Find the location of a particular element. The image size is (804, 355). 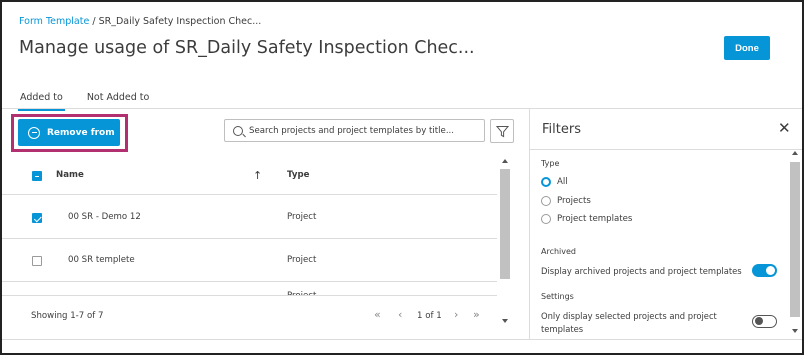

next-page-icon: › is located at coordinates (456, 314).